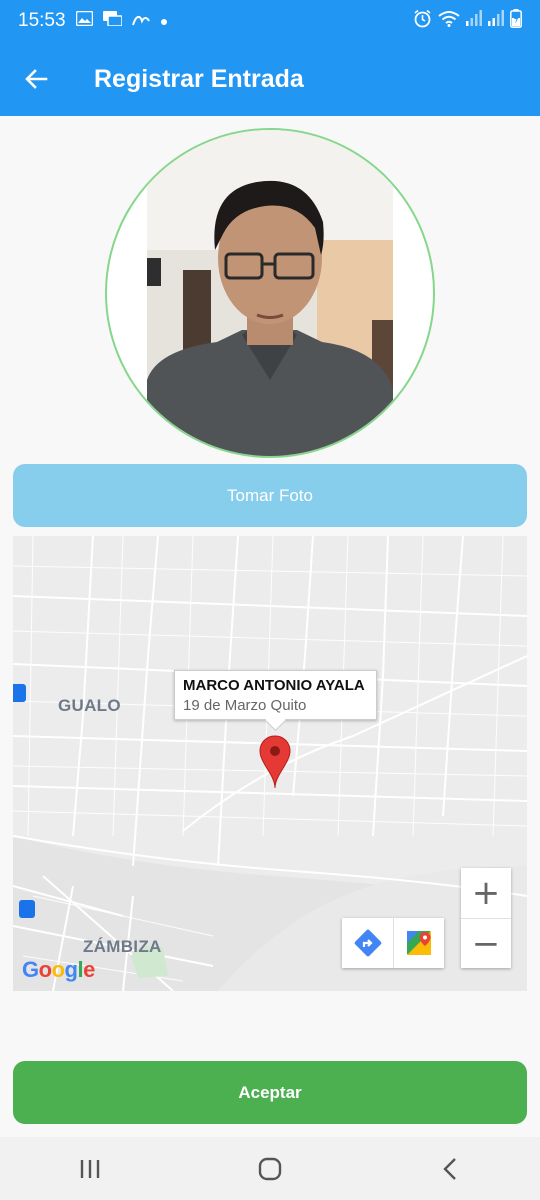  I want to click on alarm-icon, so click(422, 21).